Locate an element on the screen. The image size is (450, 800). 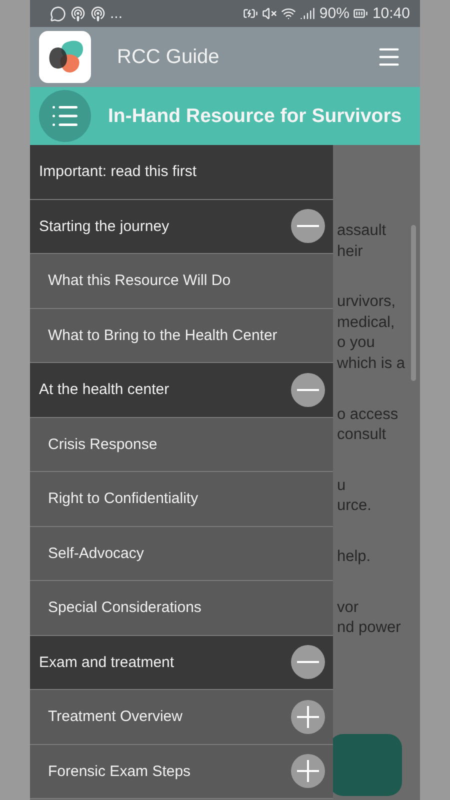
text-line: u is located at coordinates (342, 486).